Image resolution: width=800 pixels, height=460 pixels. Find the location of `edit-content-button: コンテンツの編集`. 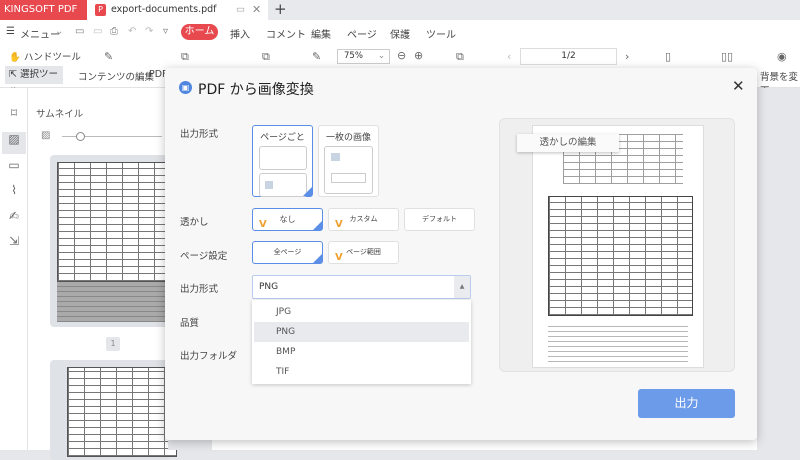

edit-content-button: コンテンツの編集 is located at coordinates (116, 76).